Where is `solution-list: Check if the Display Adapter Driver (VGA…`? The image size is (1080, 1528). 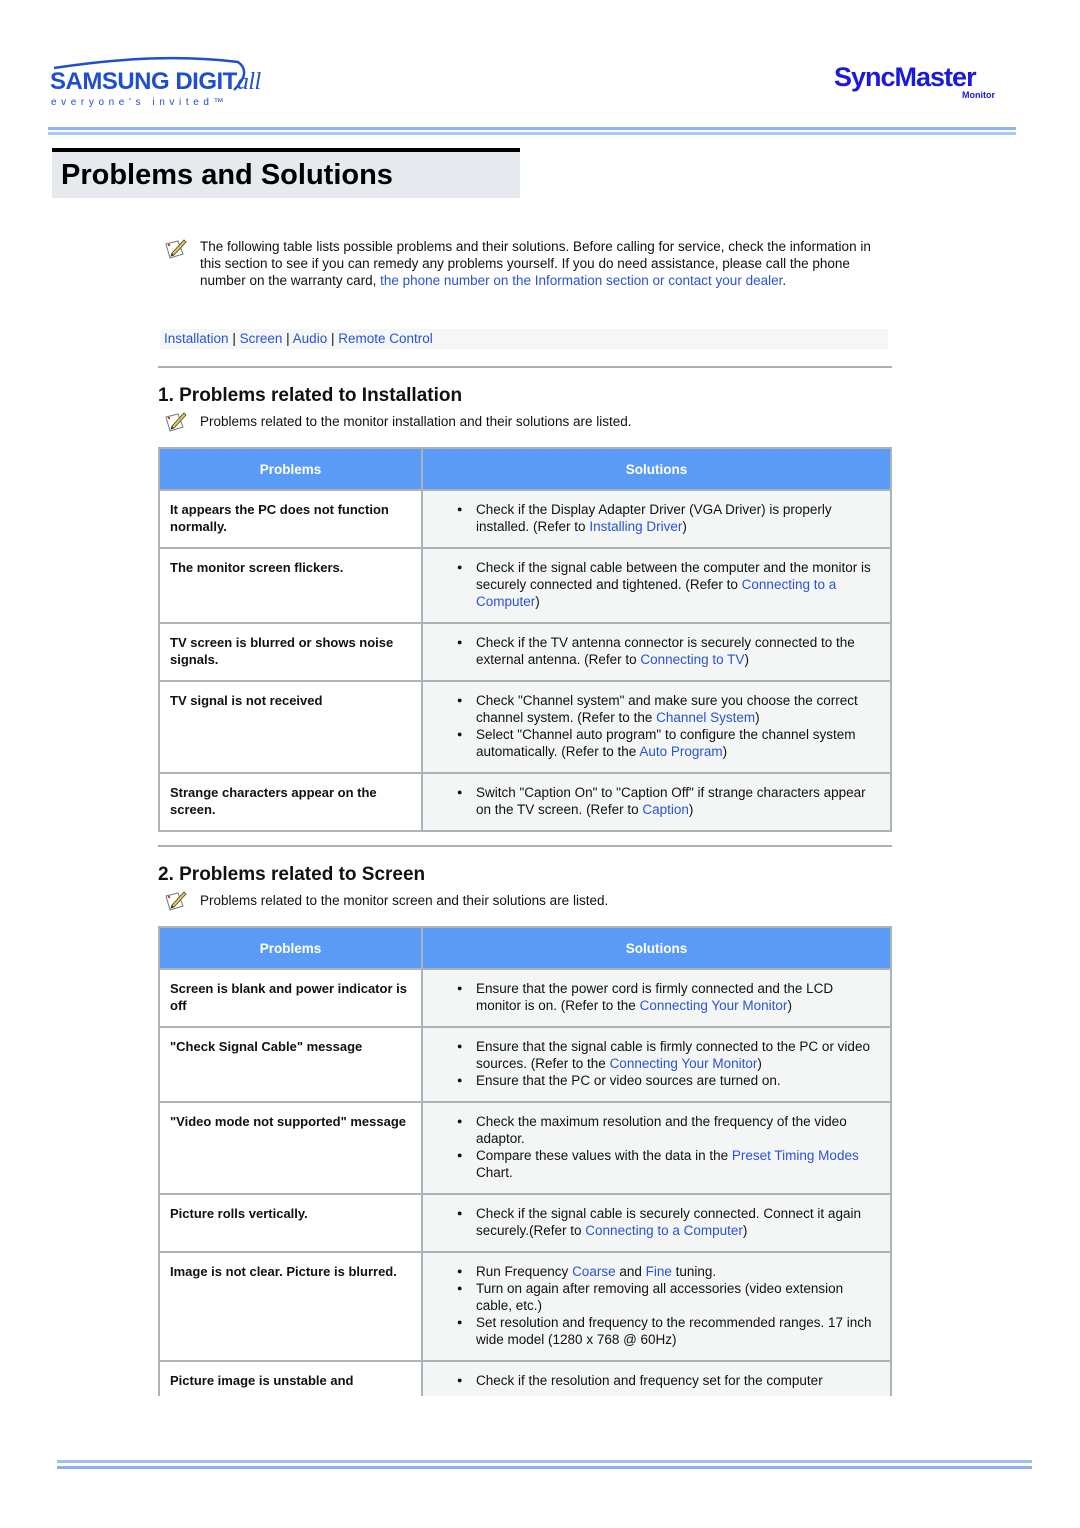 solution-list: Check if the Display Adapter Driver (VGA… is located at coordinates (668, 518).